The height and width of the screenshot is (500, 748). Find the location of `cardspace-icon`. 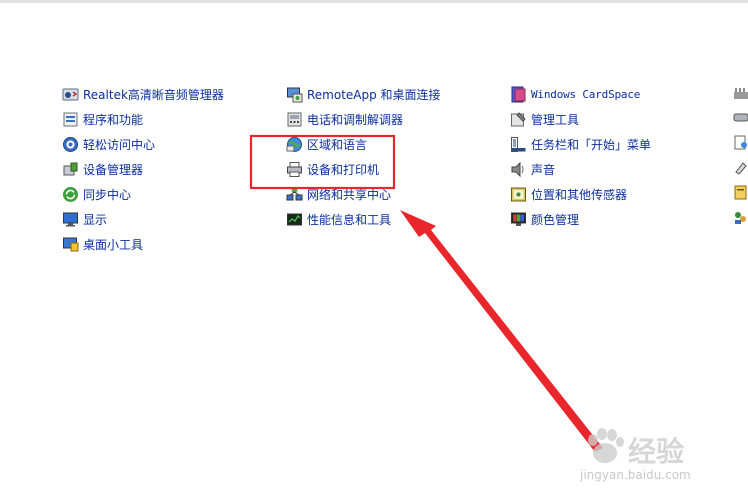

cardspace-icon is located at coordinates (518, 94).